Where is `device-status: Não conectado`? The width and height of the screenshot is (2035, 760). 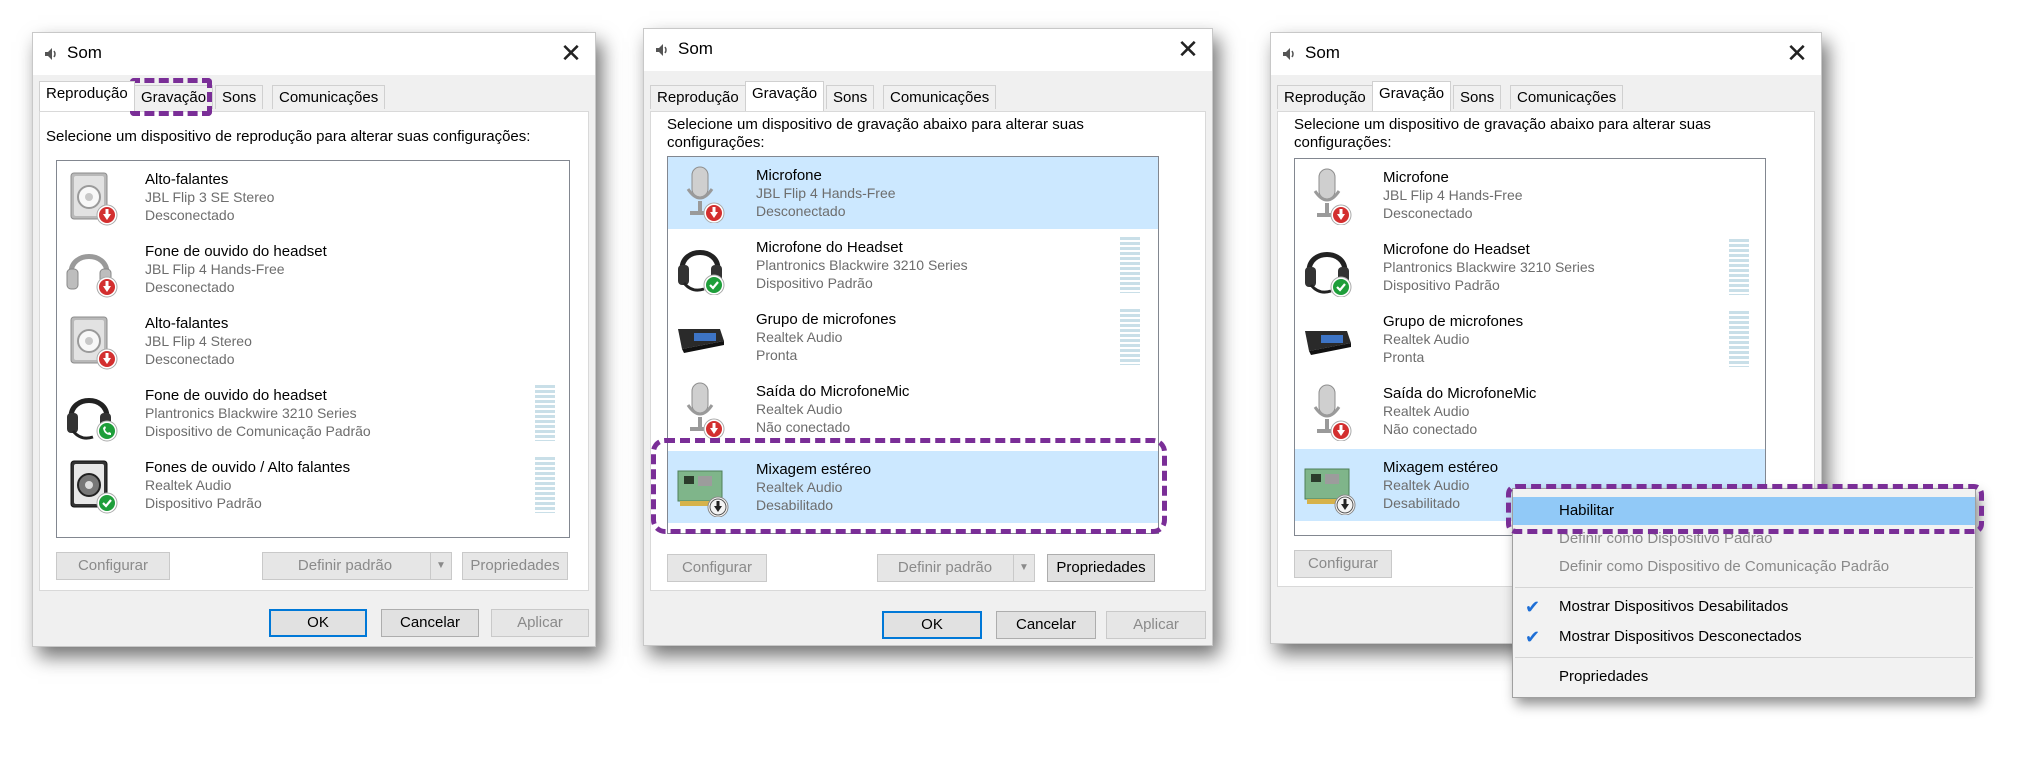
device-status: Não conectado is located at coordinates (803, 427).